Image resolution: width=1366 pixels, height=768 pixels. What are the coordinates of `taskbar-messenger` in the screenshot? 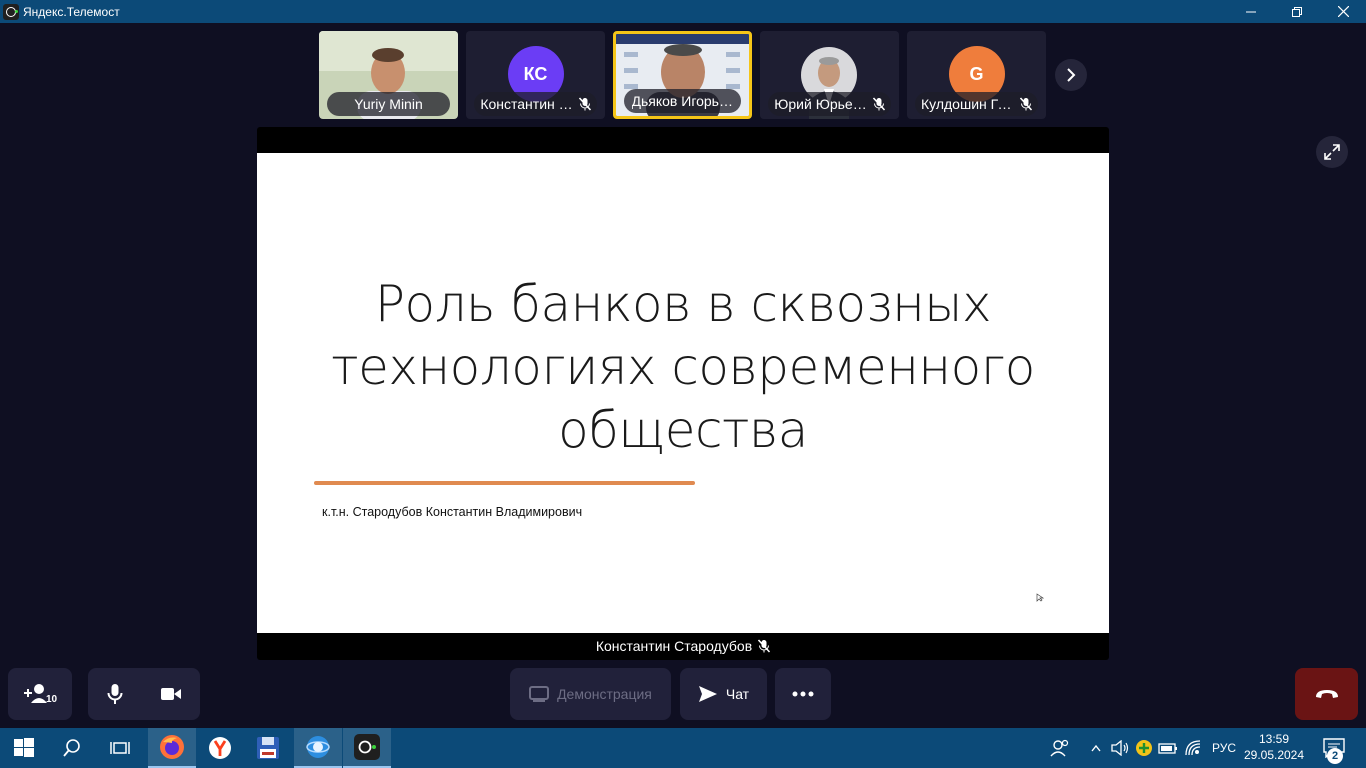 It's located at (318, 748).